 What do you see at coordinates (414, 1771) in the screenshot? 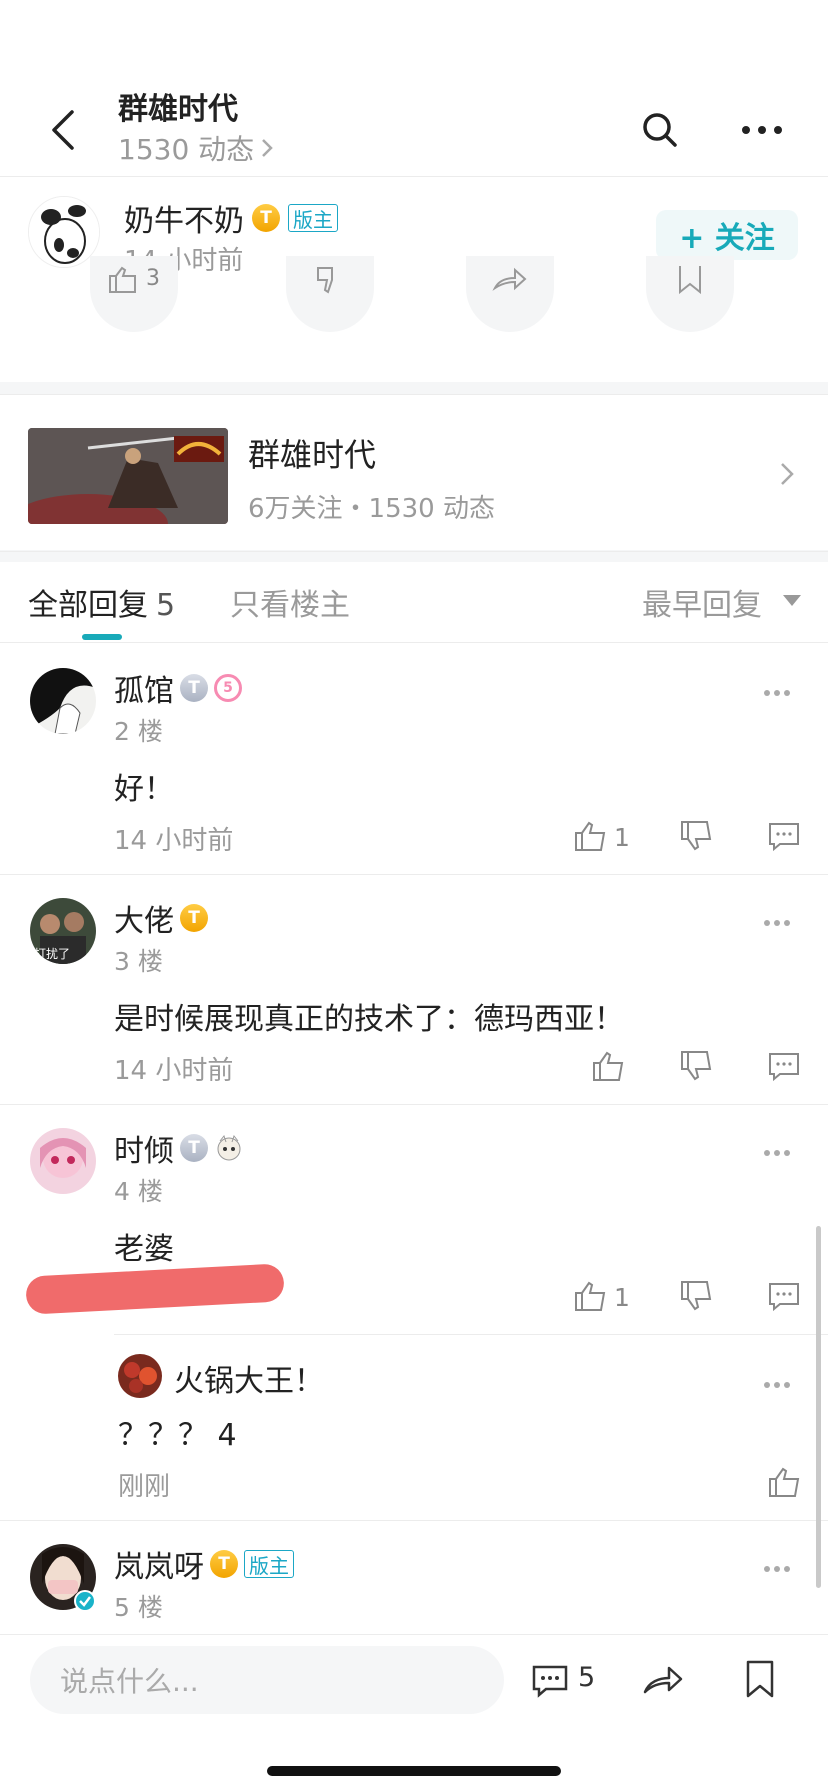
I see `home-indicator` at bounding box center [414, 1771].